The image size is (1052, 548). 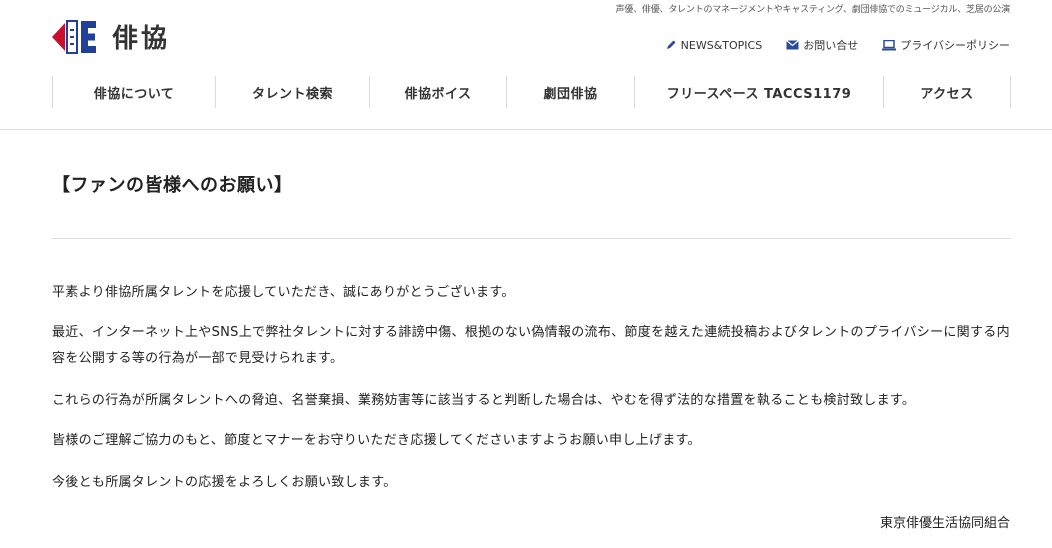 I want to click on privacy-policy-label: プライバシーポリシー, so click(x=955, y=45).